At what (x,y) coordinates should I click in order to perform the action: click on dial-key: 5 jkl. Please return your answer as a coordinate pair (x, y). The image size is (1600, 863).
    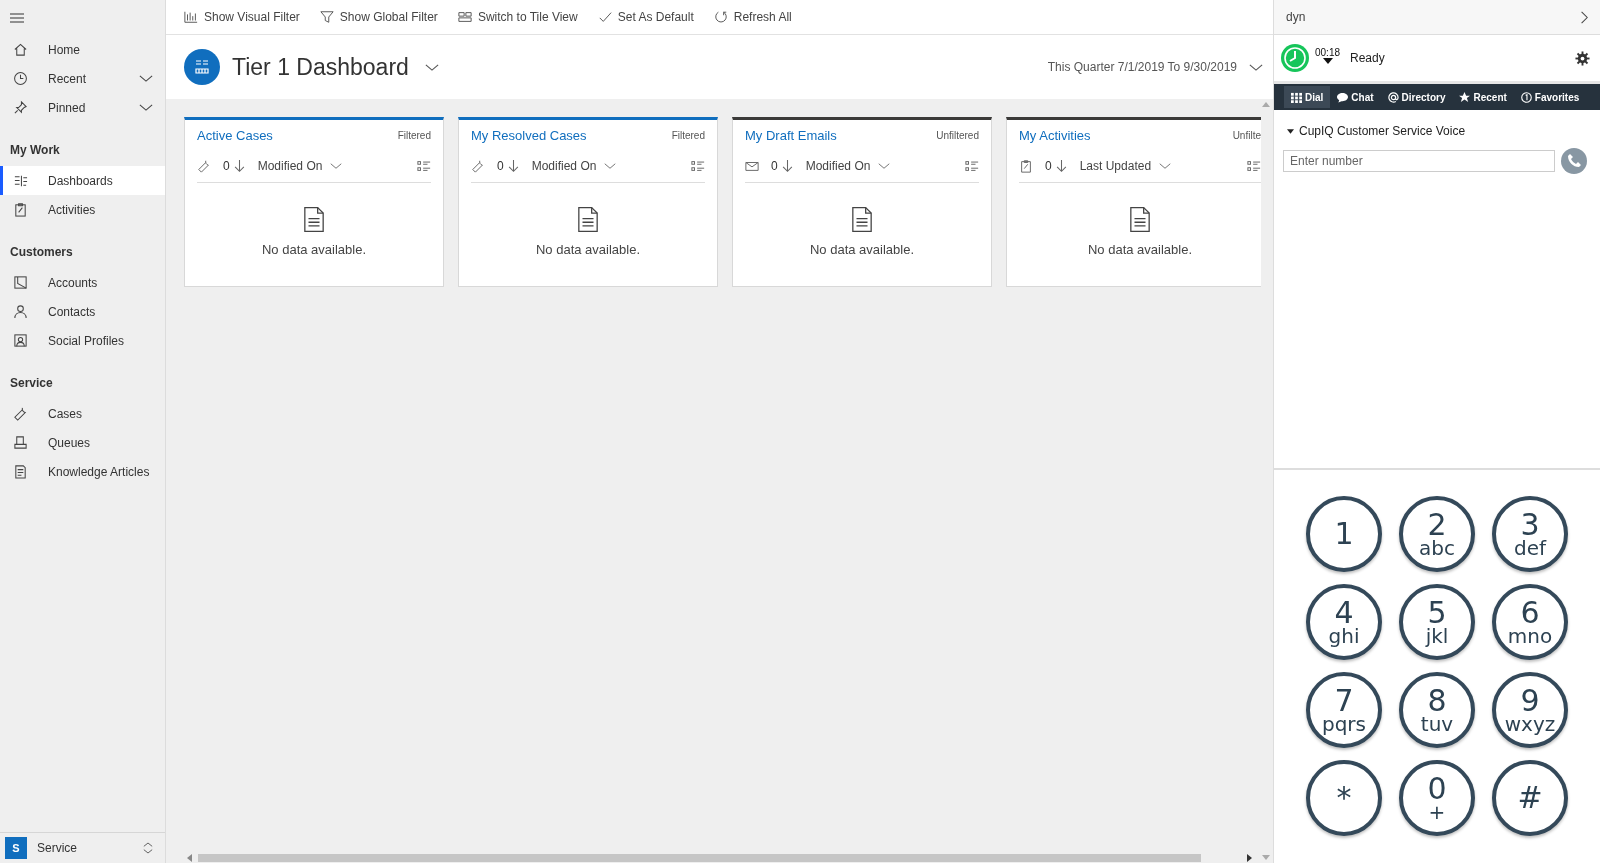
    Looking at the image, I should click on (1437, 622).